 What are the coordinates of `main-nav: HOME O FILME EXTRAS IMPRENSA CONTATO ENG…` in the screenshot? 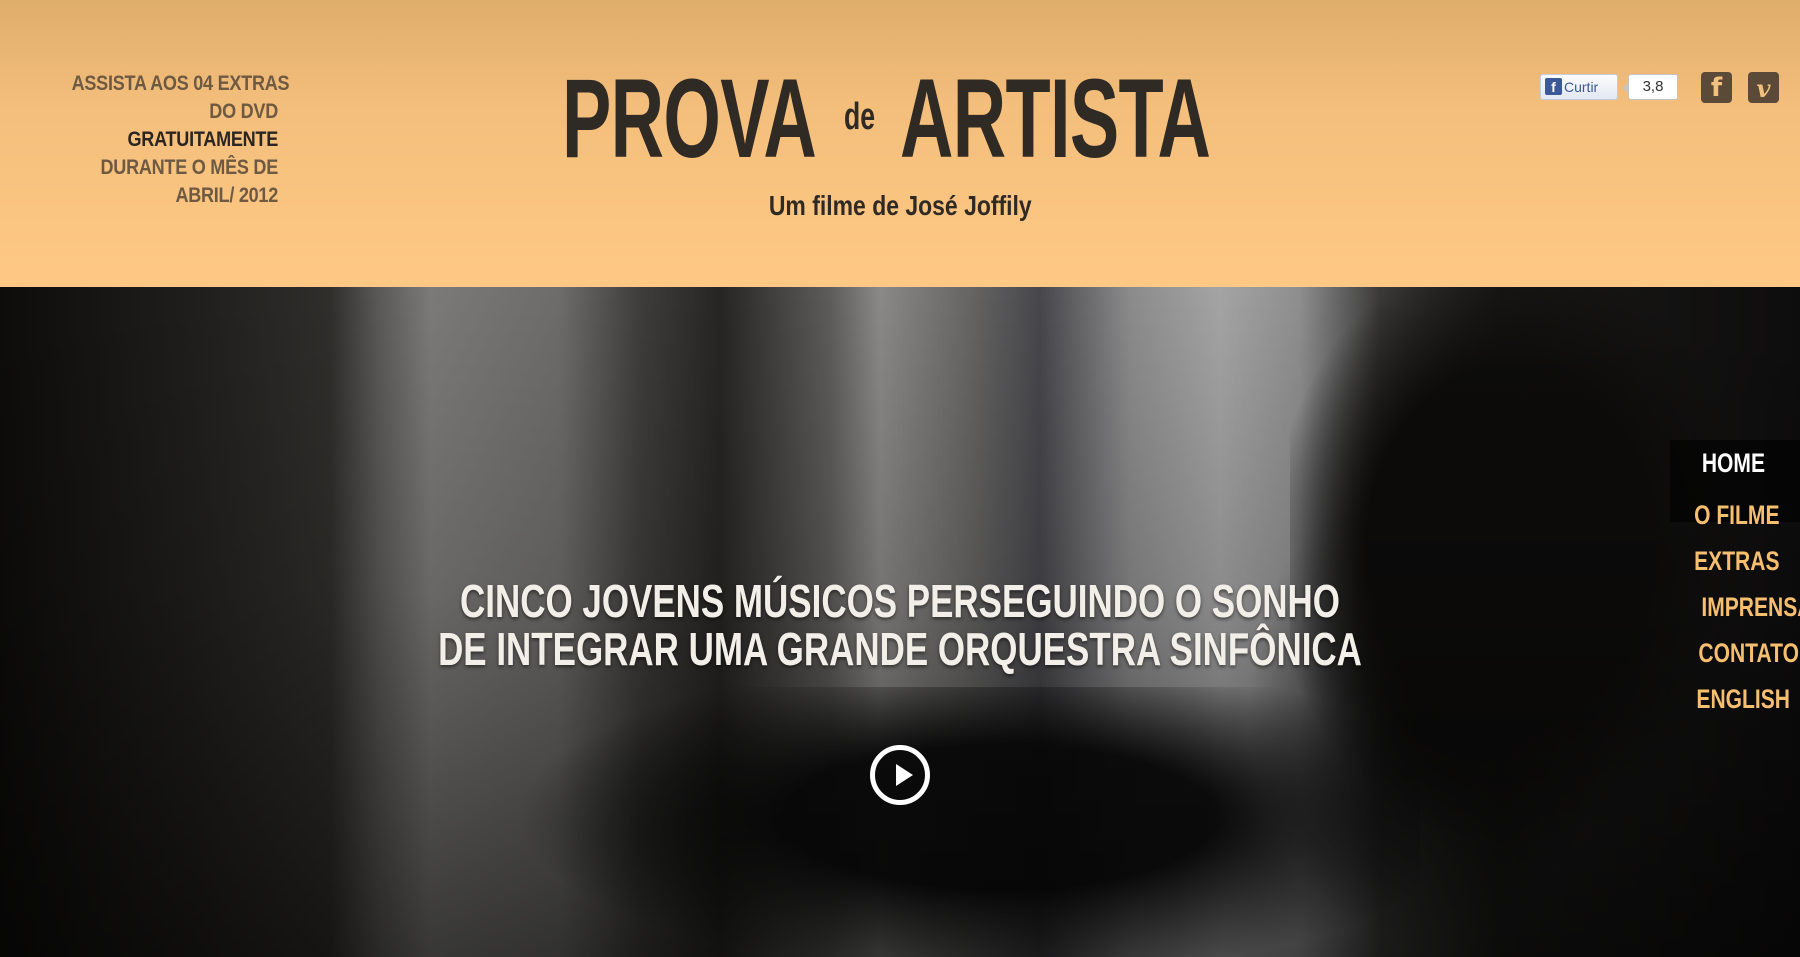 It's located at (1735, 581).